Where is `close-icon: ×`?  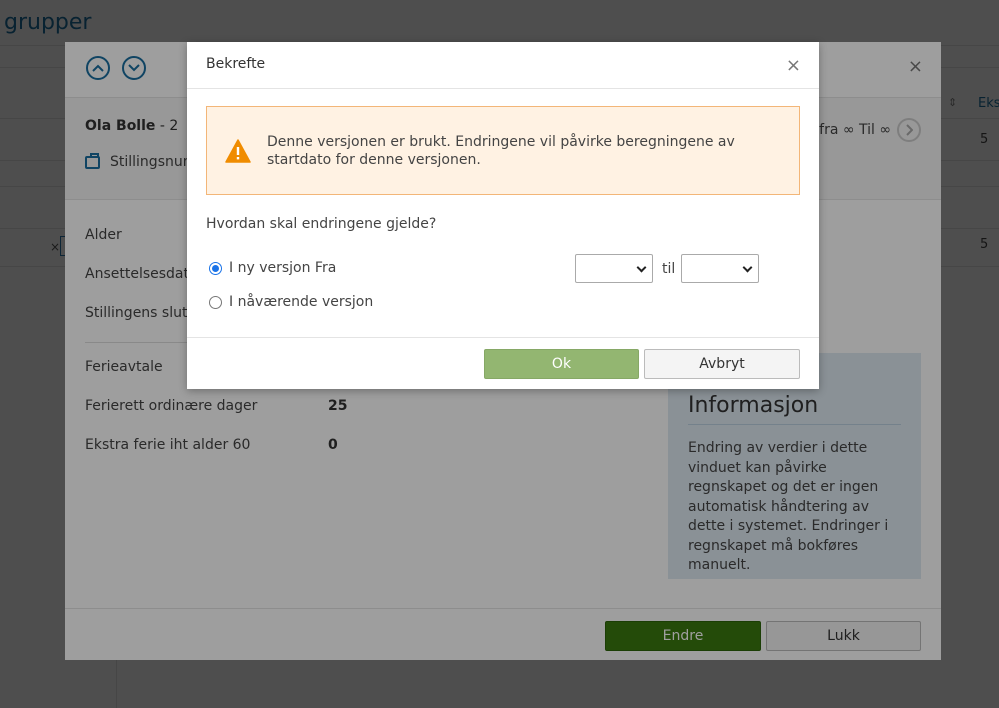 close-icon: × is located at coordinates (793, 65).